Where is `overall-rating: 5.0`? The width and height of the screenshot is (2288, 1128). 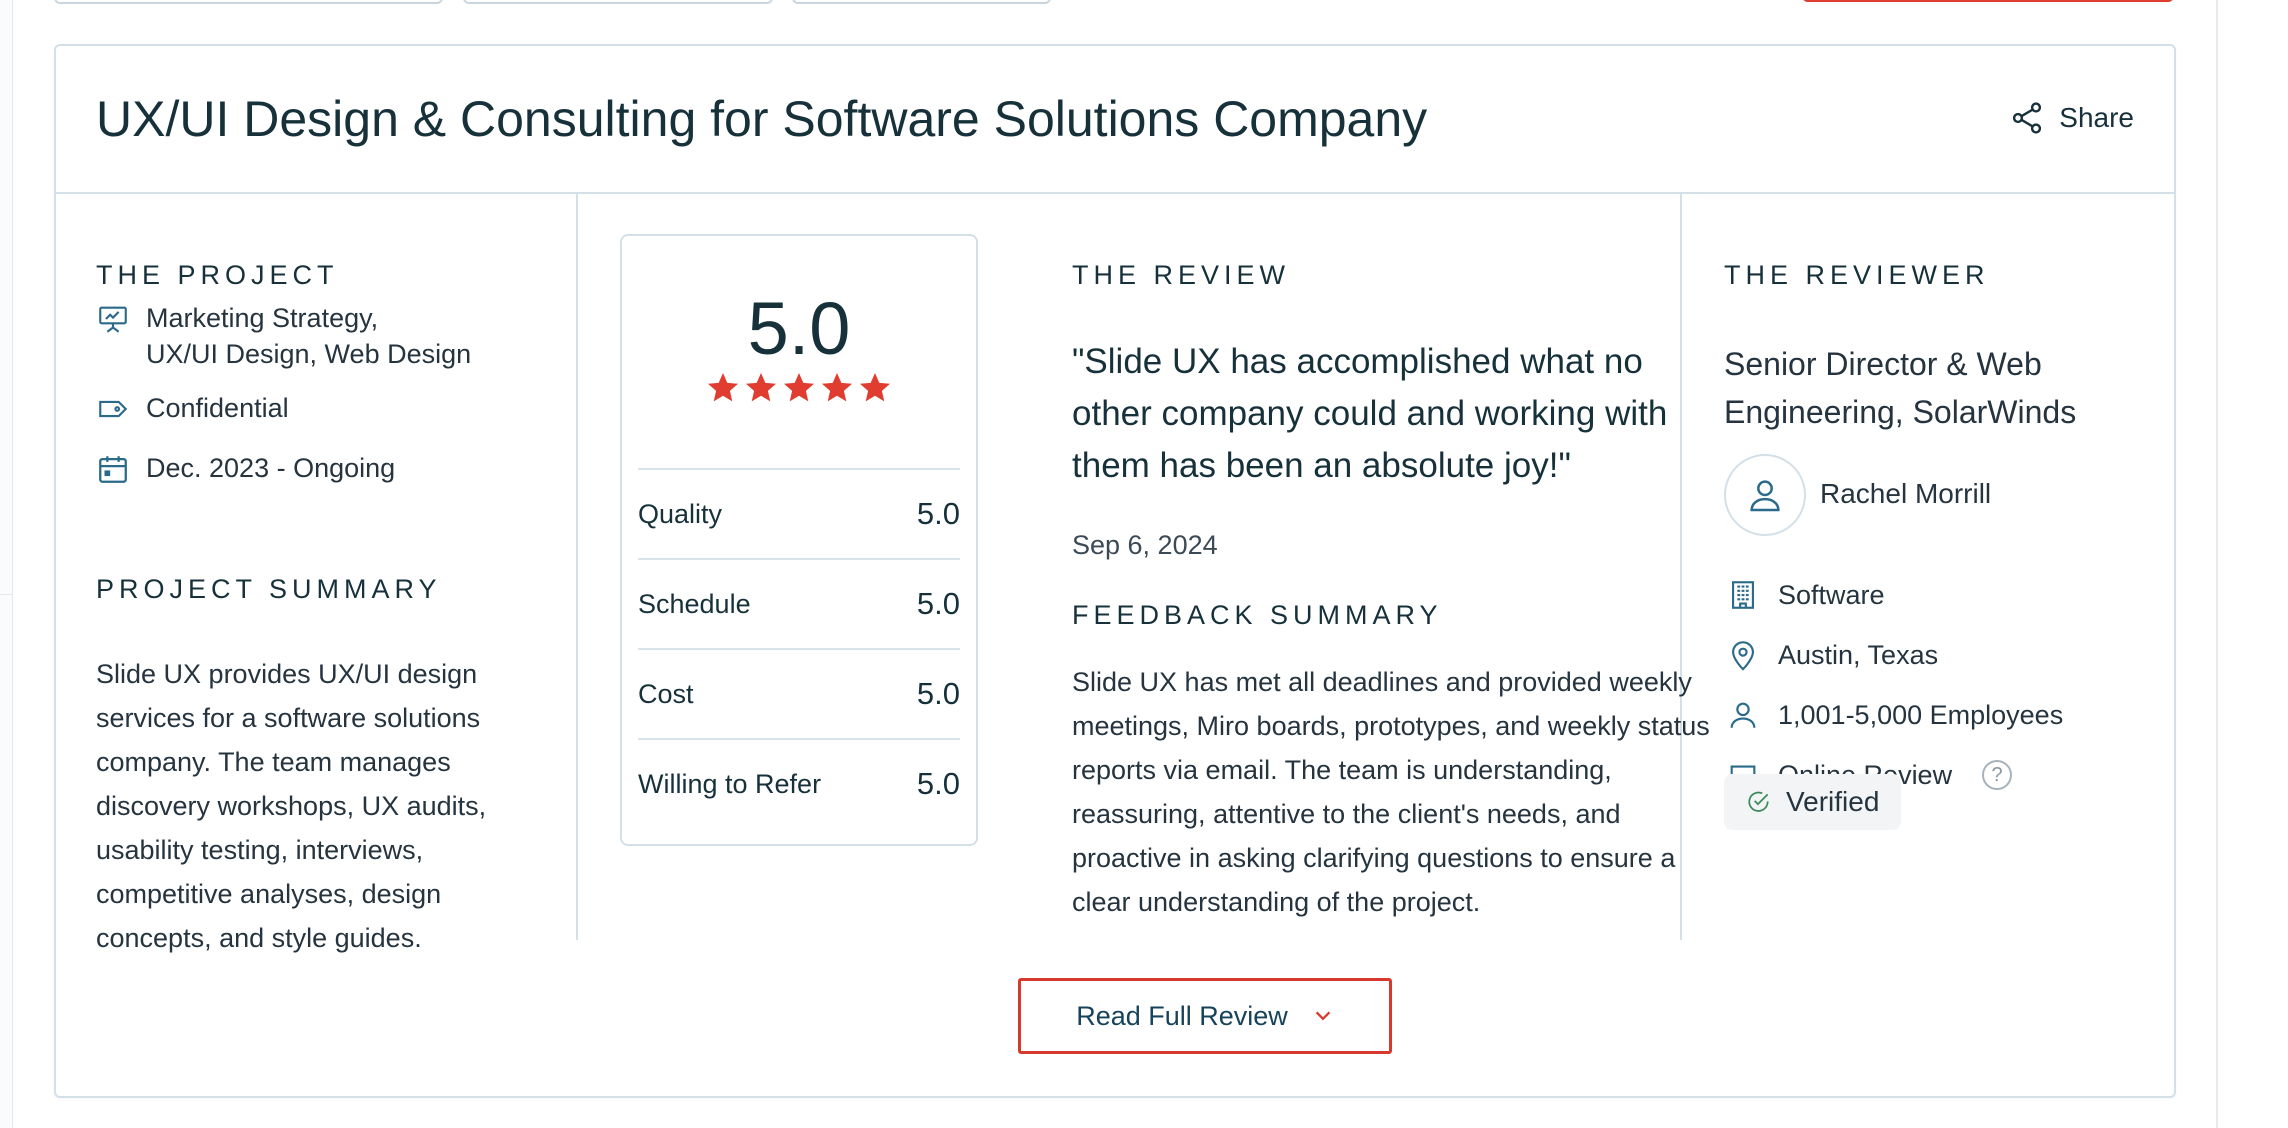 overall-rating: 5.0 is located at coordinates (799, 328).